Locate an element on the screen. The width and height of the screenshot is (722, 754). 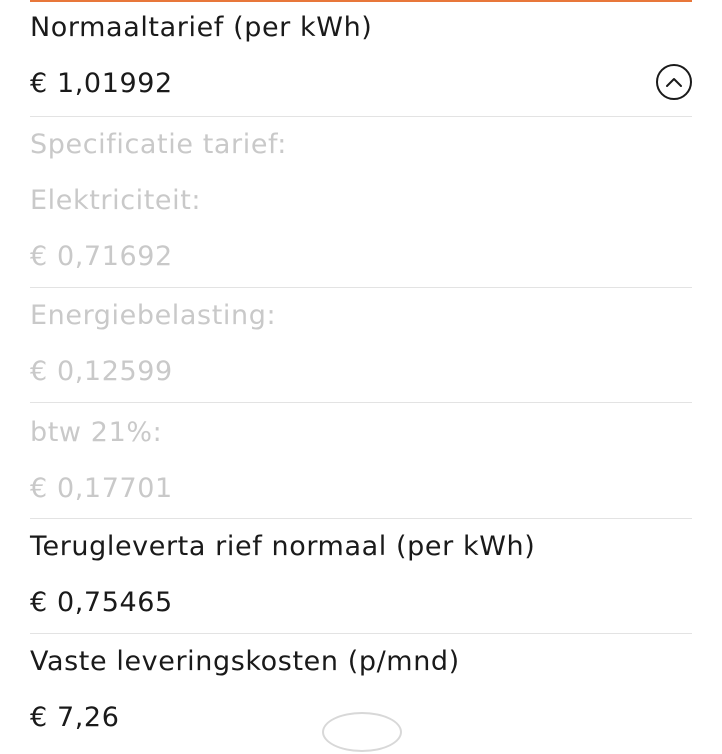
chevron-up-icon is located at coordinates (674, 82).